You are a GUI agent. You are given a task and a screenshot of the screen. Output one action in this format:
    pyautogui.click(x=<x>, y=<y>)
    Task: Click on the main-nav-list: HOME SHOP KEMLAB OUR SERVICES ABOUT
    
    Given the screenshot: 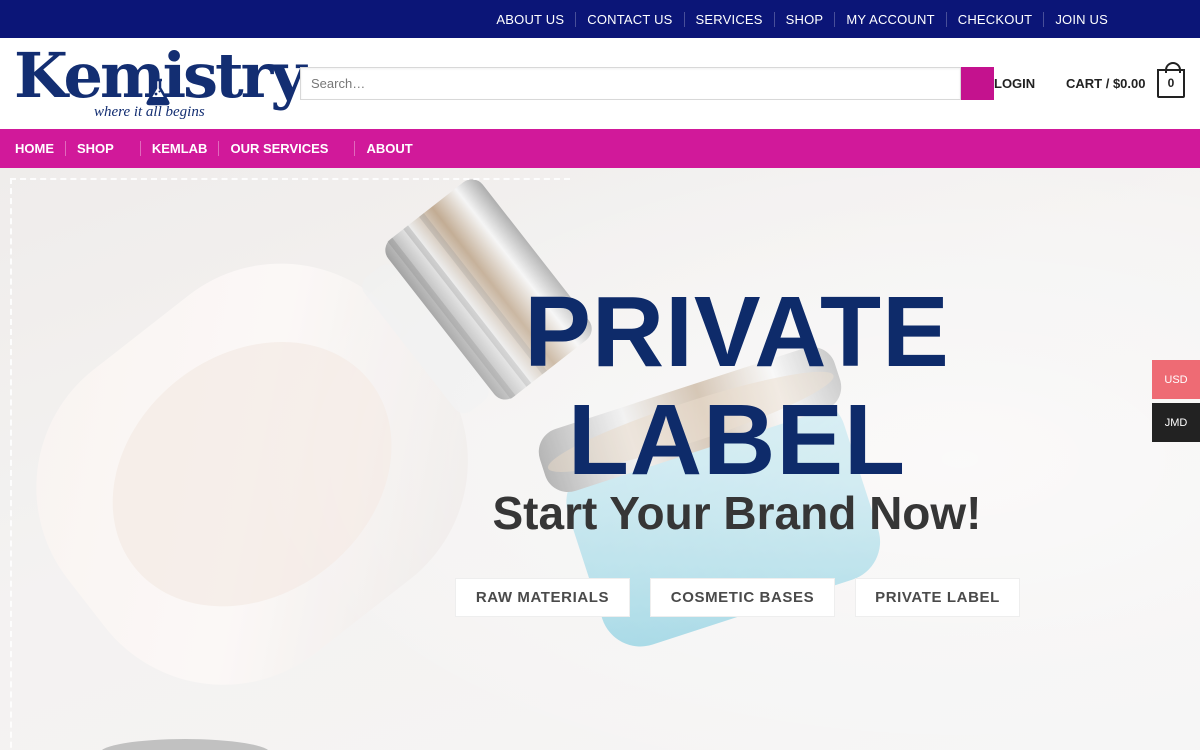 What is the action you would take?
    pyautogui.click(x=214, y=148)
    